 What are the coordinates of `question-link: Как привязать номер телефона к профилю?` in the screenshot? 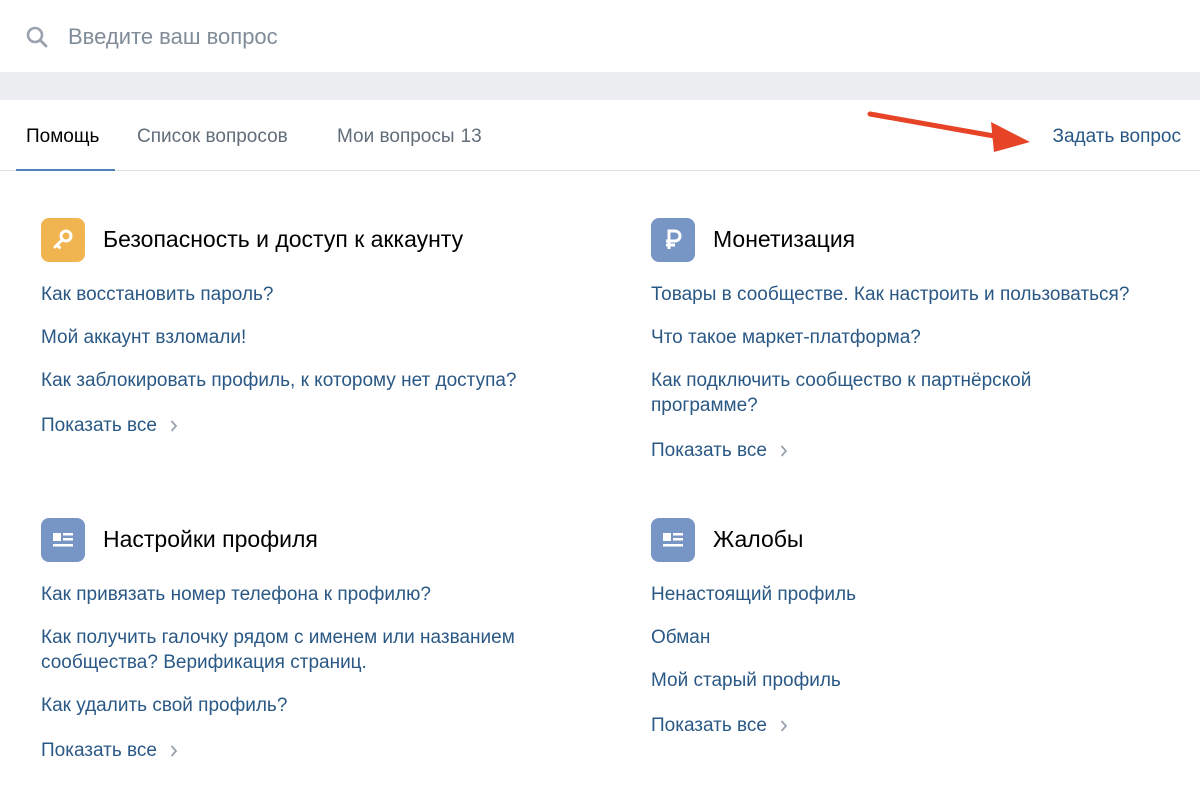 It's located at (321, 594).